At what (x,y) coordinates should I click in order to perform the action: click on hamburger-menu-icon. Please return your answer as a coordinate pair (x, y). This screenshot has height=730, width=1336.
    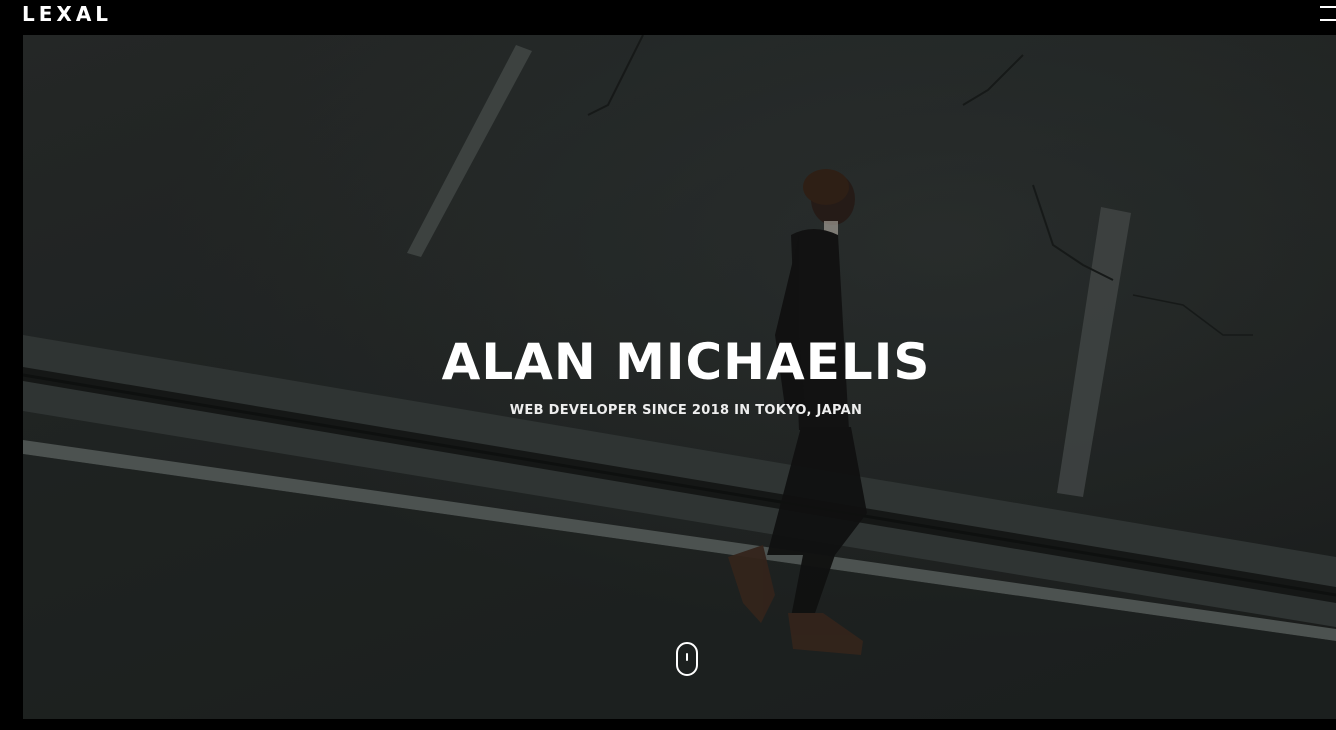
    Looking at the image, I should click on (1327, 13).